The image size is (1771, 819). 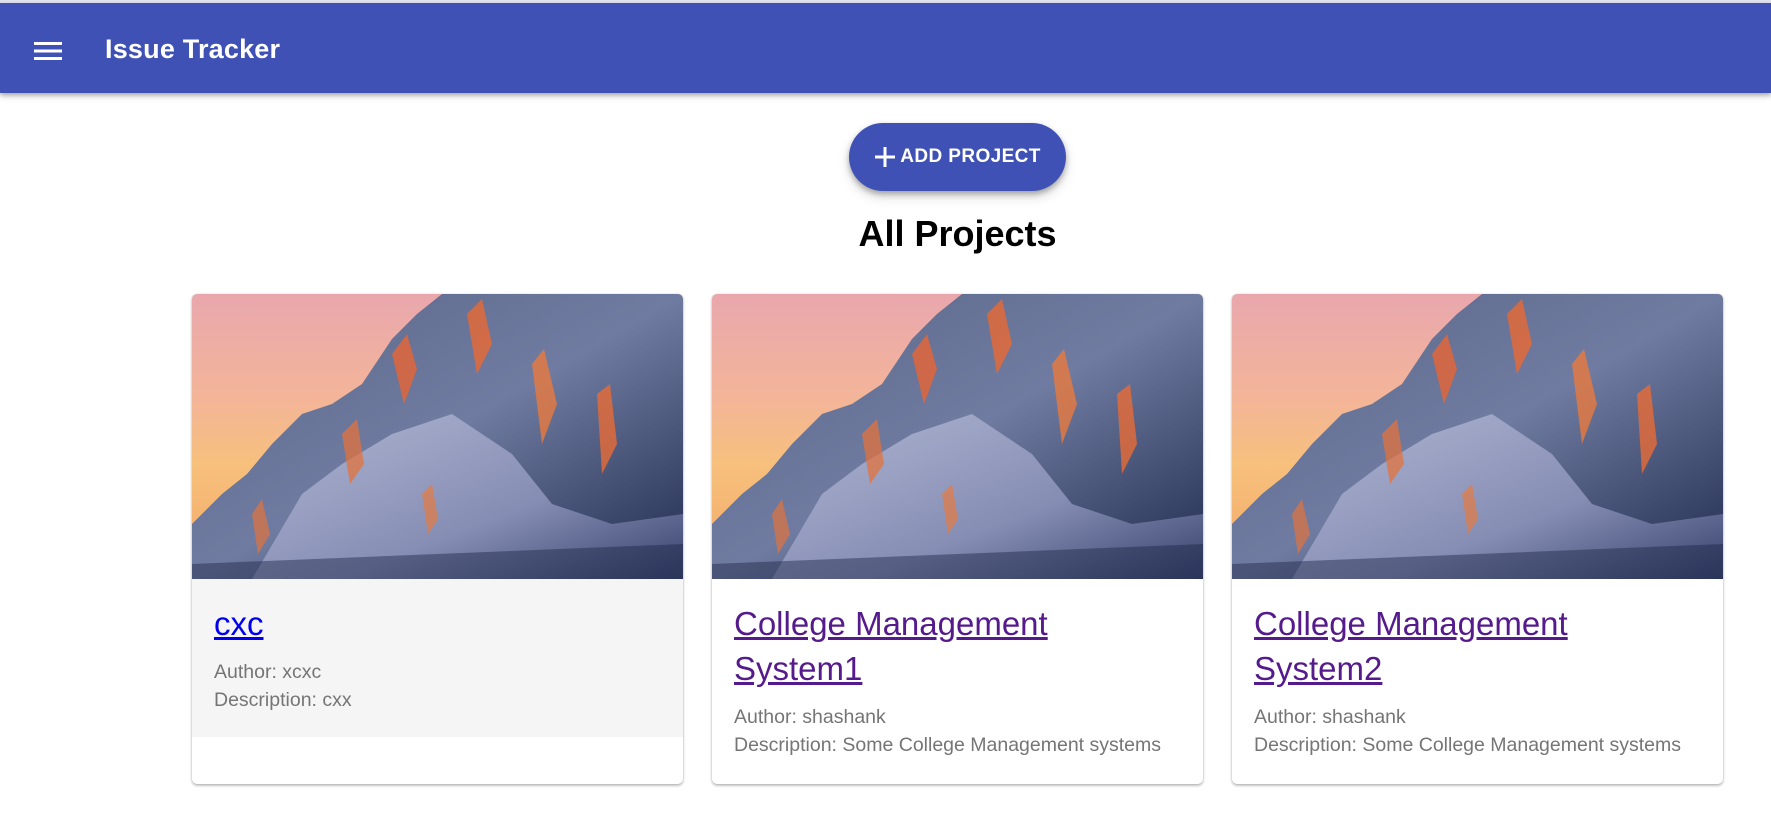 What do you see at coordinates (885, 157) in the screenshot?
I see `plus-icon` at bounding box center [885, 157].